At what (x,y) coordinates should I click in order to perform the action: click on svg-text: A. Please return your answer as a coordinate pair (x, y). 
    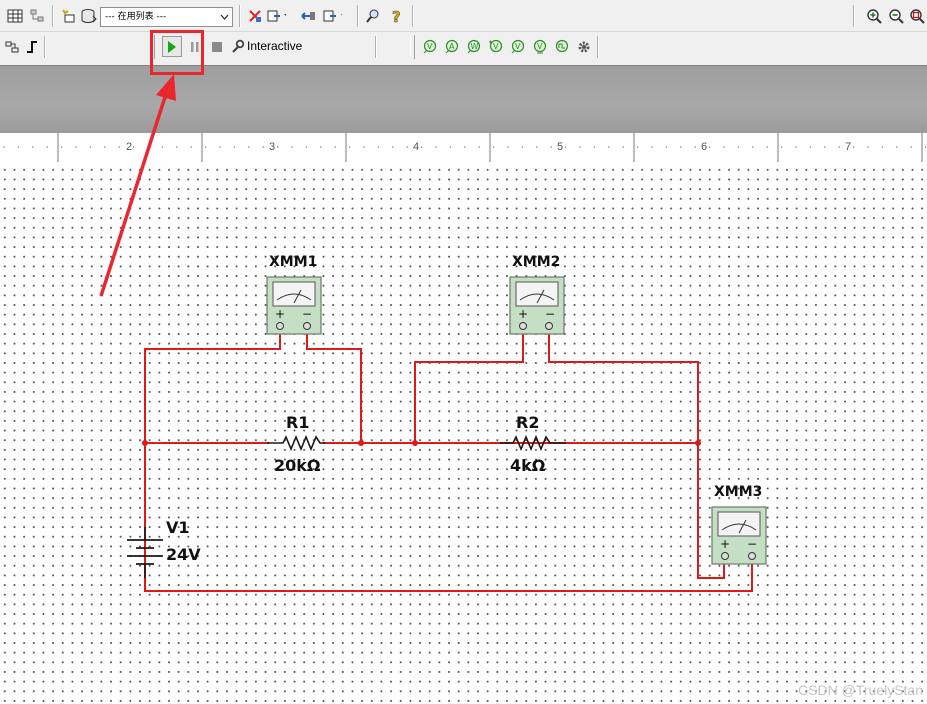
    Looking at the image, I should click on (452, 46).